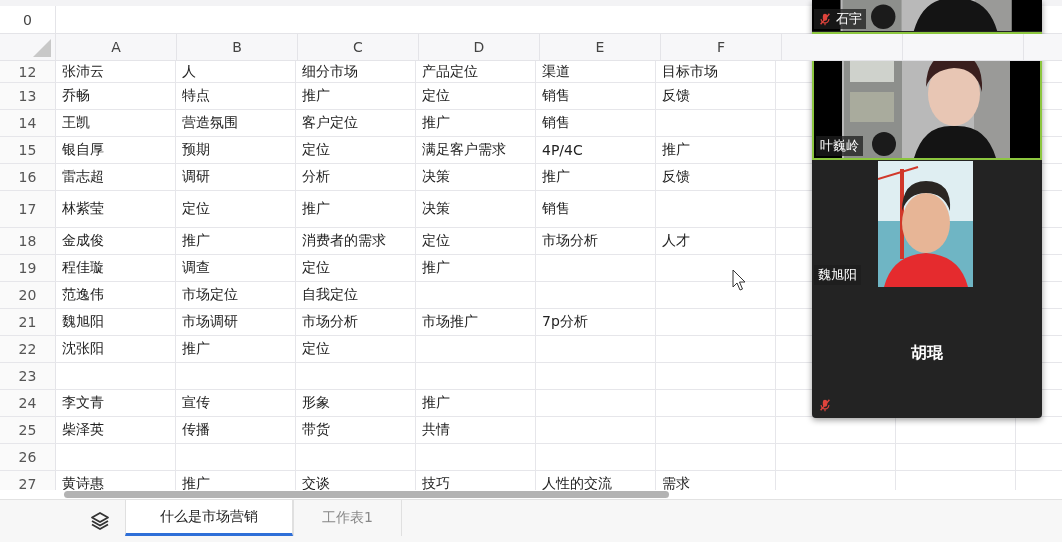 This screenshot has width=1062, height=542. I want to click on cell-text: 消费者的需求, so click(344, 241).